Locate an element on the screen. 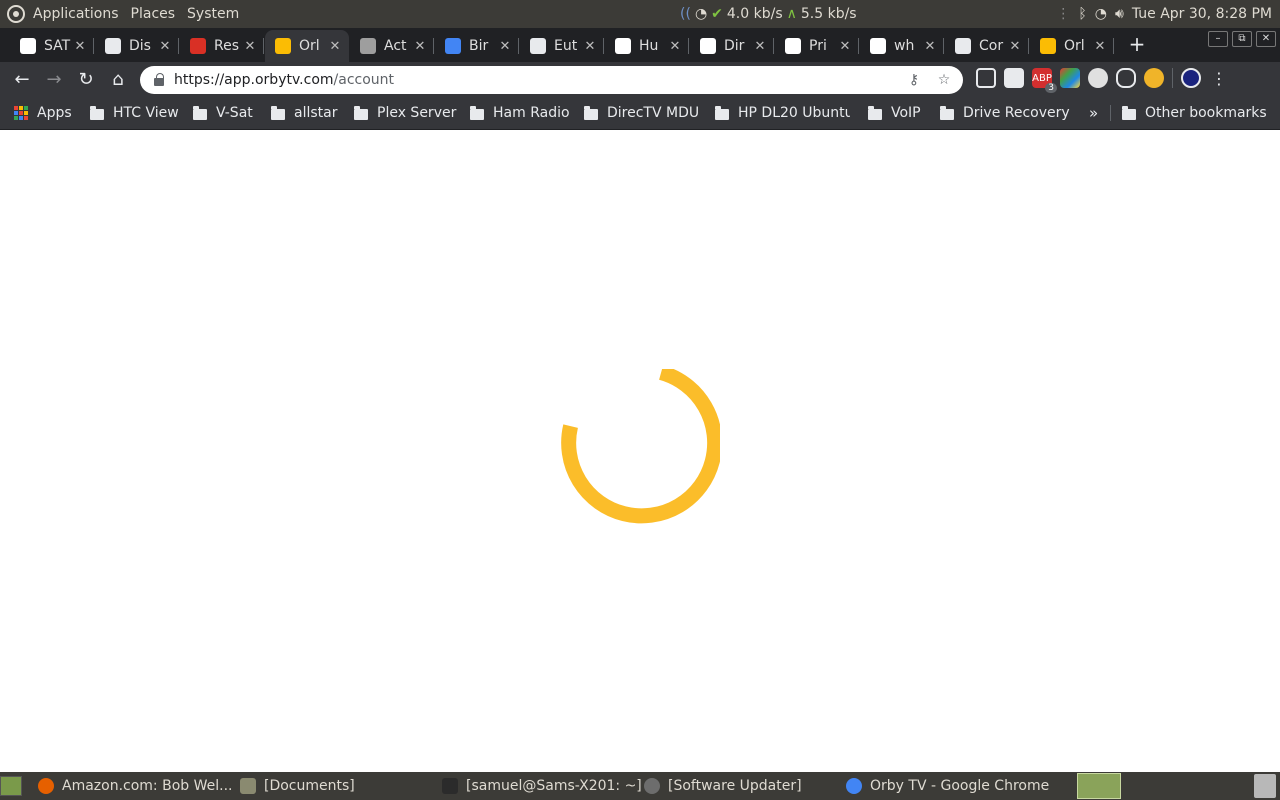 This screenshot has width=1280, height=800. browser-tab: SAT ✕ is located at coordinates (52, 46).